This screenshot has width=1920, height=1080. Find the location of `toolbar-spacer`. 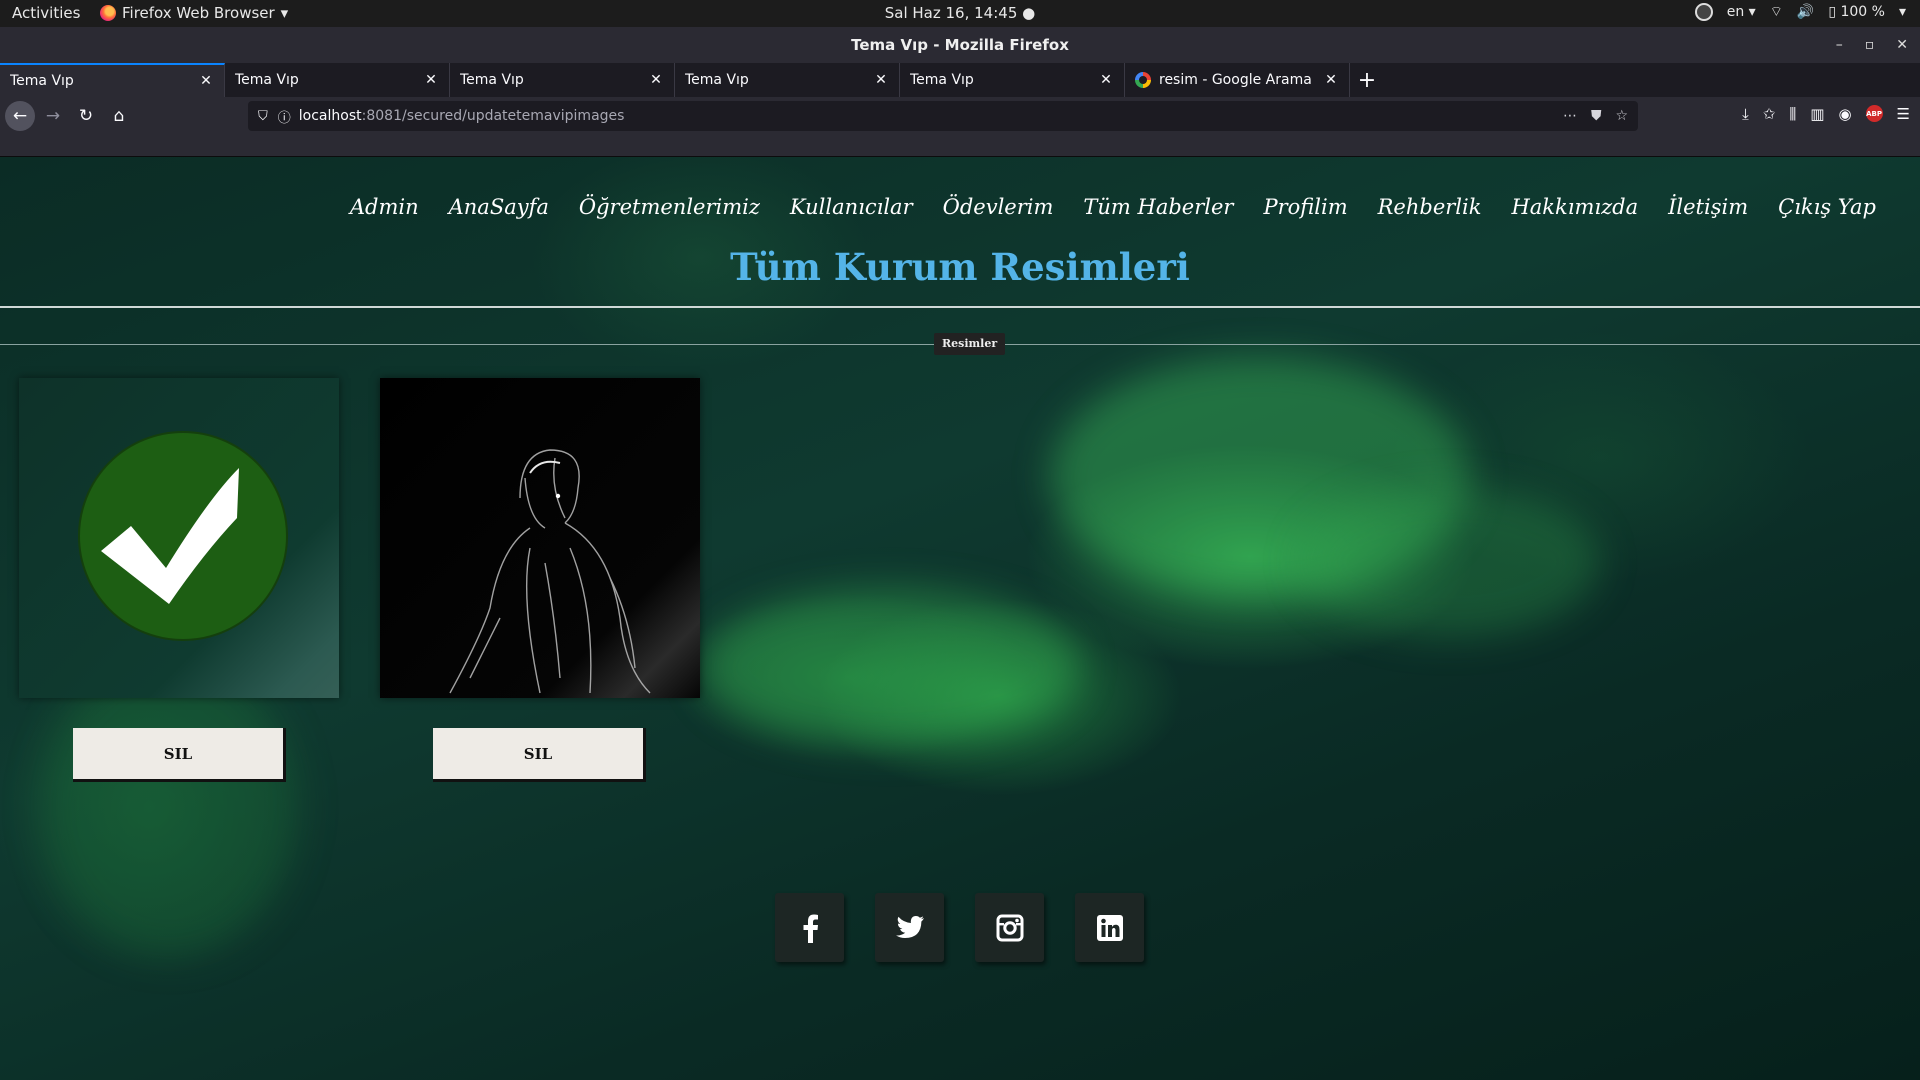

toolbar-spacer is located at coordinates (960, 146).